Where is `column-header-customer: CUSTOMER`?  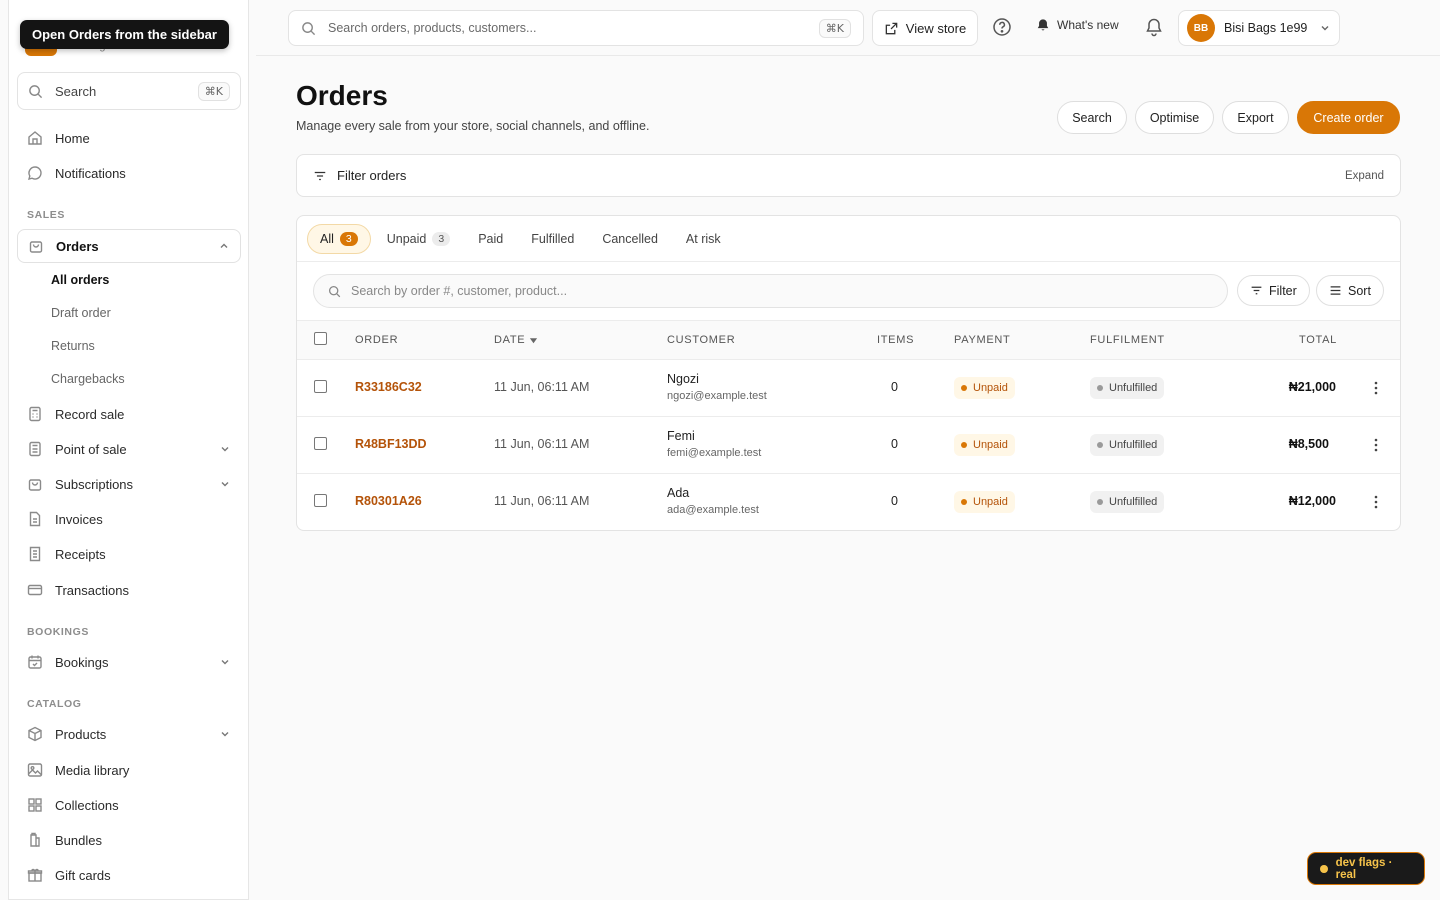
column-header-customer: CUSTOMER is located at coordinates (701, 340).